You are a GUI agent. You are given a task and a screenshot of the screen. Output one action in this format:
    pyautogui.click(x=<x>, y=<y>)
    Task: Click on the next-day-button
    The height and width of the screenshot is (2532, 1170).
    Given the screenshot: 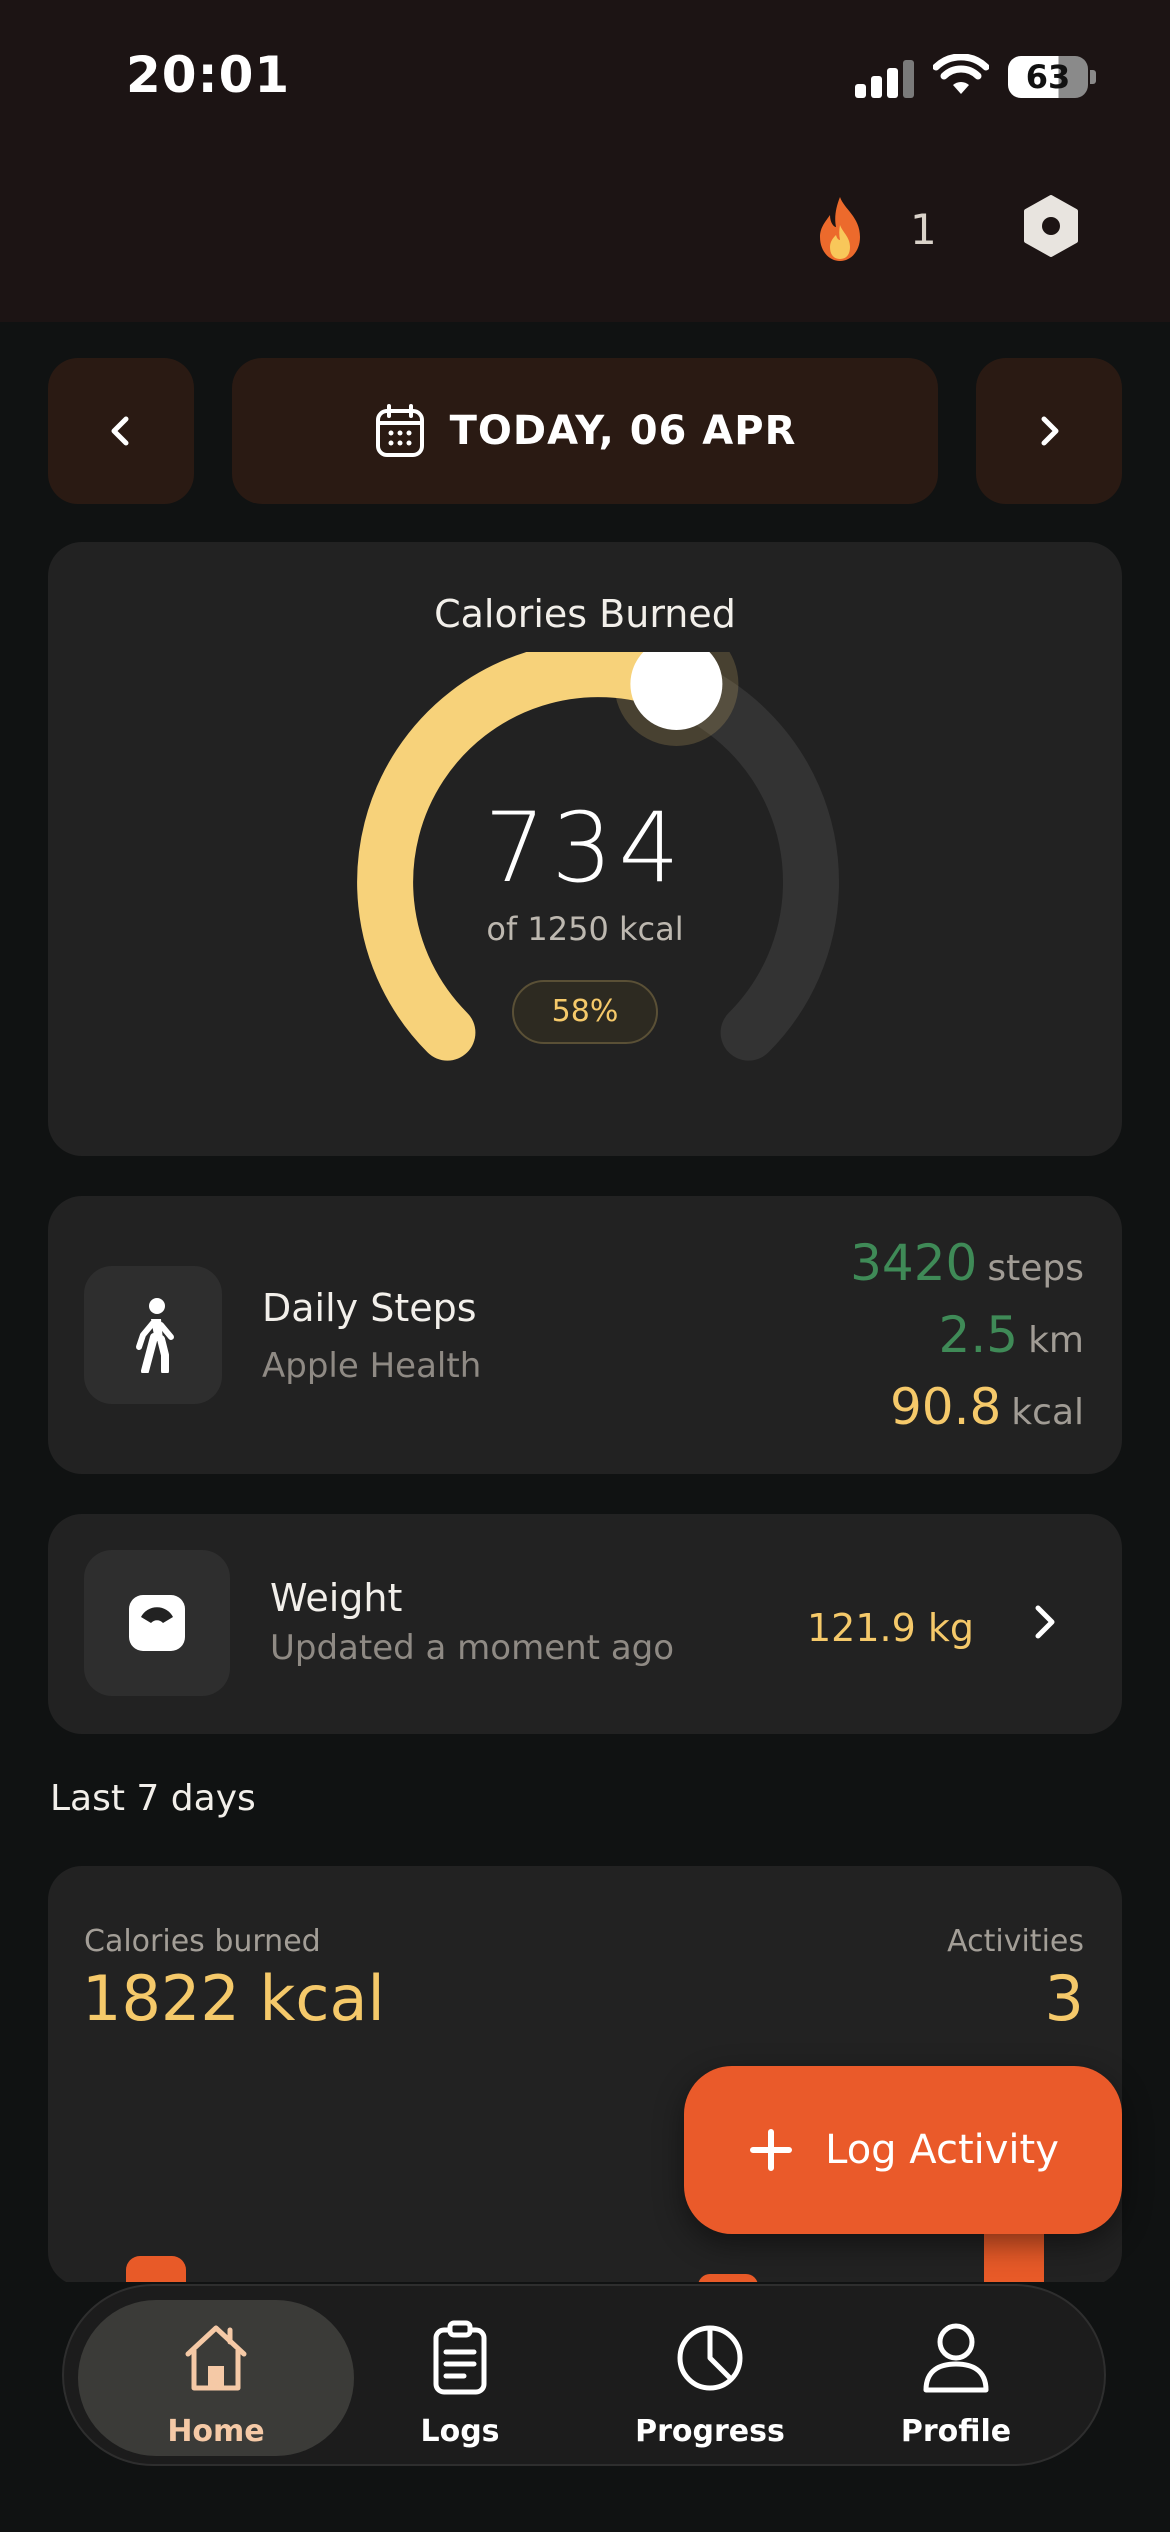 What is the action you would take?
    pyautogui.click(x=1049, y=431)
    